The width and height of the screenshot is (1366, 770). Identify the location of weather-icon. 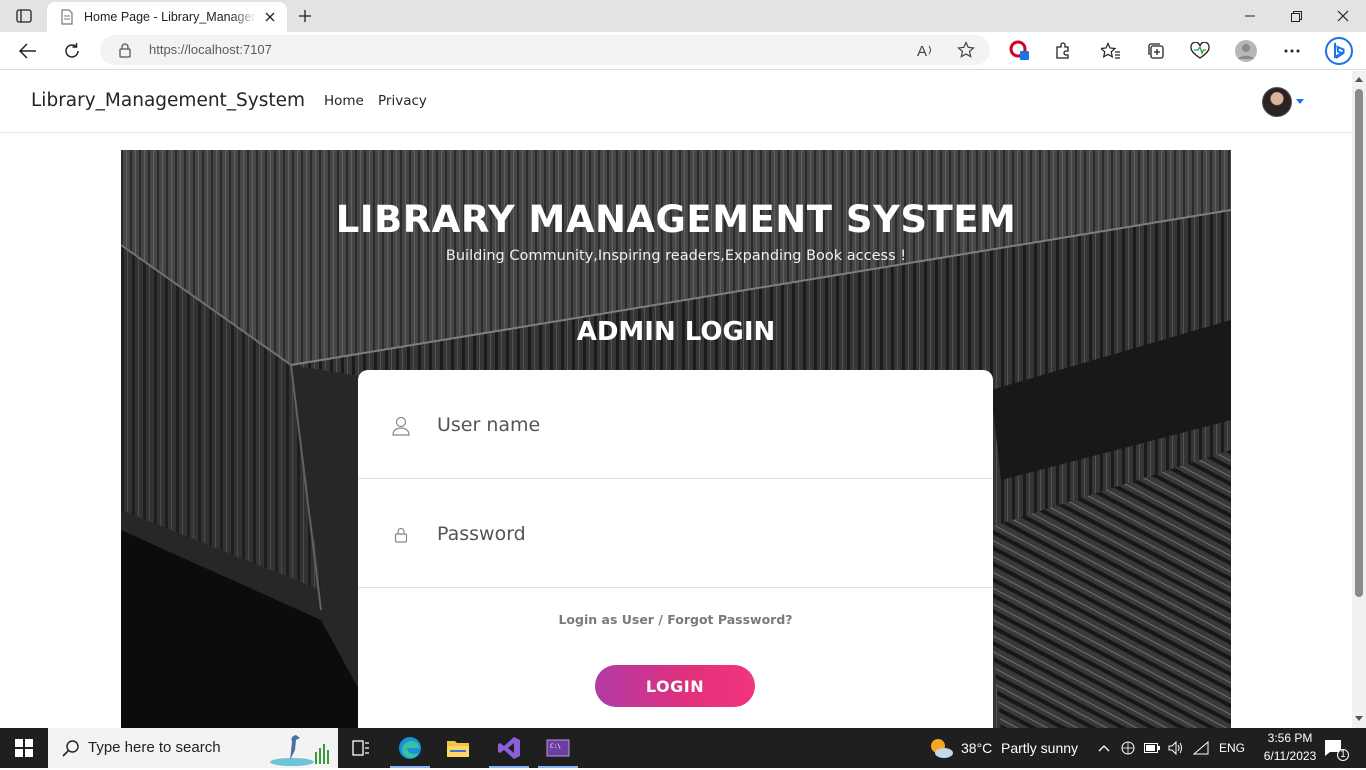
(941, 750).